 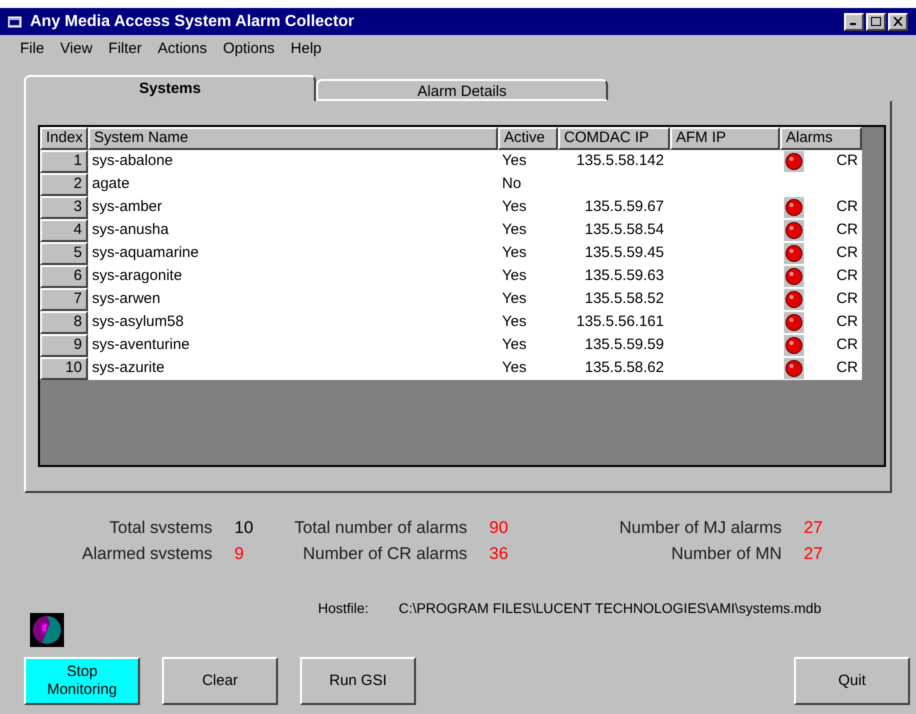 I want to click on row-header: 7, so click(x=64, y=299).